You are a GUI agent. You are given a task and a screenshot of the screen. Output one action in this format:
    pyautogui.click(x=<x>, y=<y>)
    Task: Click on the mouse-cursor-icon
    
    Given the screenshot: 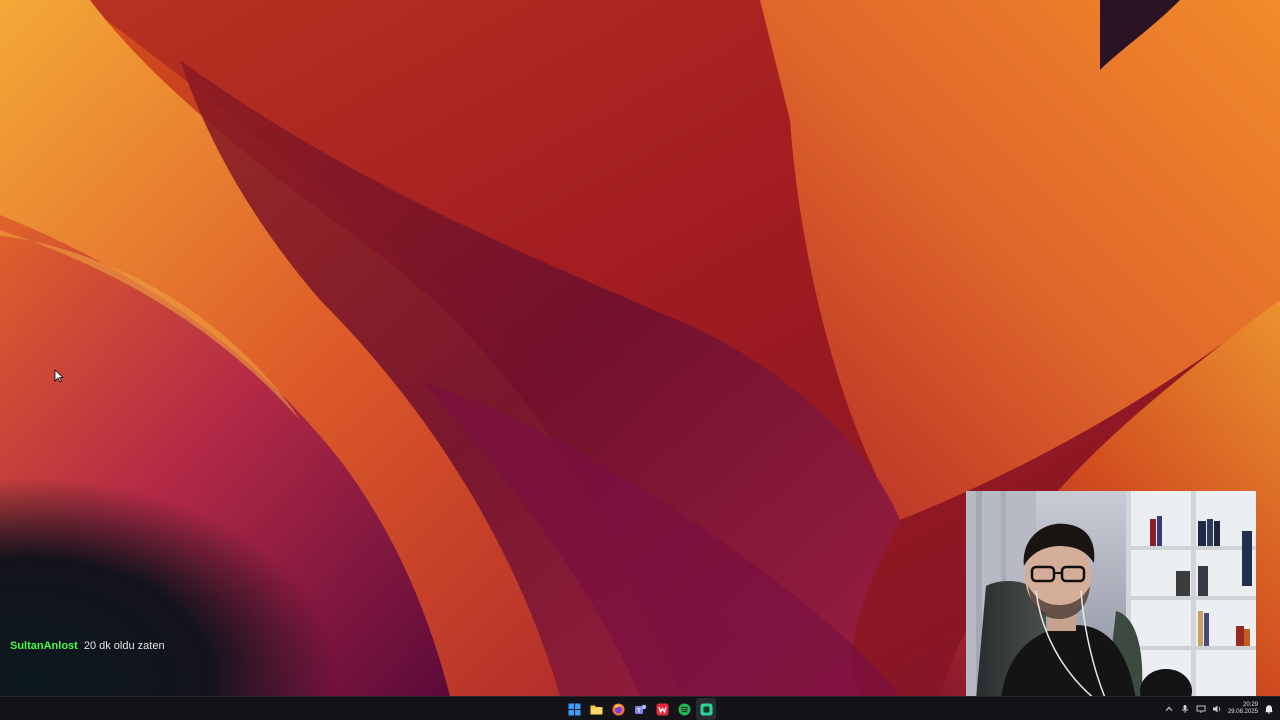 What is the action you would take?
    pyautogui.click(x=59, y=376)
    